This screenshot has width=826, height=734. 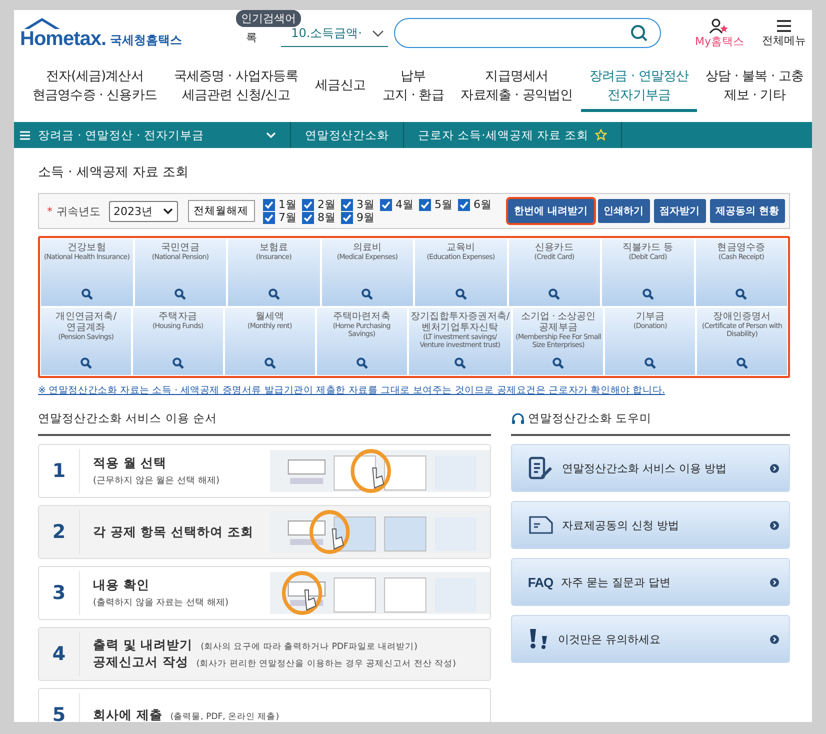 What do you see at coordinates (225, 716) in the screenshot?
I see `step-note: (출력물, PDF, 온라인 제출)` at bounding box center [225, 716].